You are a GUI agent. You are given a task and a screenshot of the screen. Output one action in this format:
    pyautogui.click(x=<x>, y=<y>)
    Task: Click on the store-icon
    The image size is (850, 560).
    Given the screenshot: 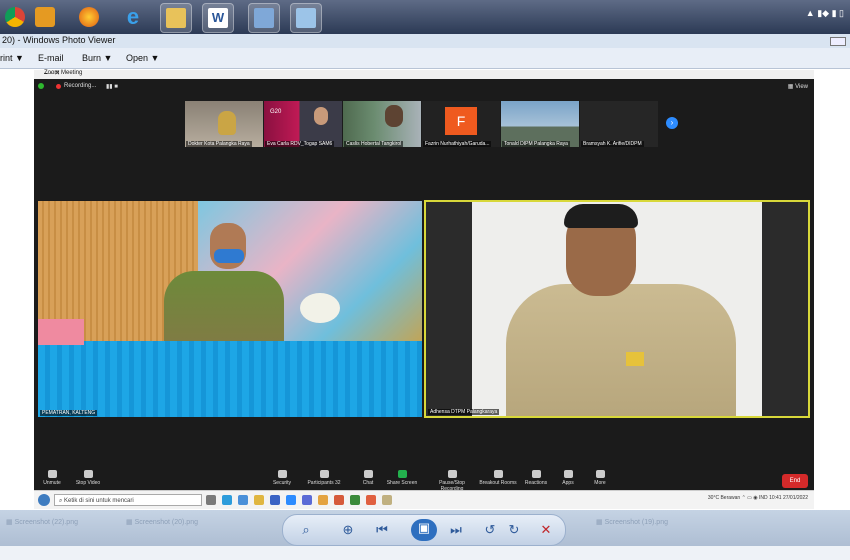 What is the action you would take?
    pyautogui.click(x=243, y=500)
    